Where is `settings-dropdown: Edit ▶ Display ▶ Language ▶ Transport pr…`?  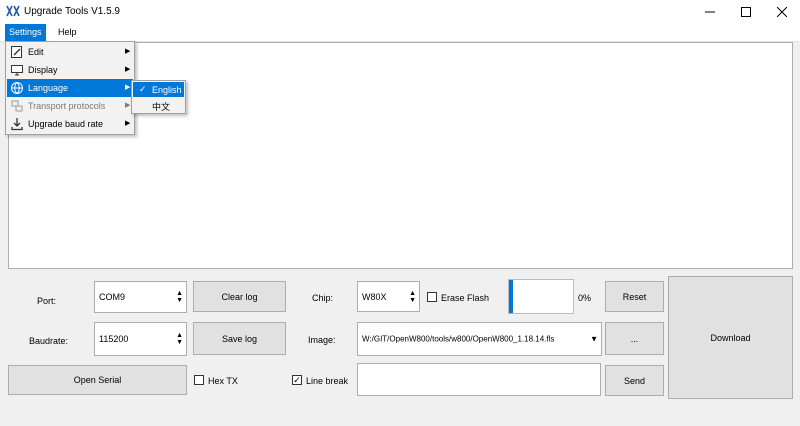 settings-dropdown: Edit ▶ Display ▶ Language ▶ Transport pr… is located at coordinates (70, 88).